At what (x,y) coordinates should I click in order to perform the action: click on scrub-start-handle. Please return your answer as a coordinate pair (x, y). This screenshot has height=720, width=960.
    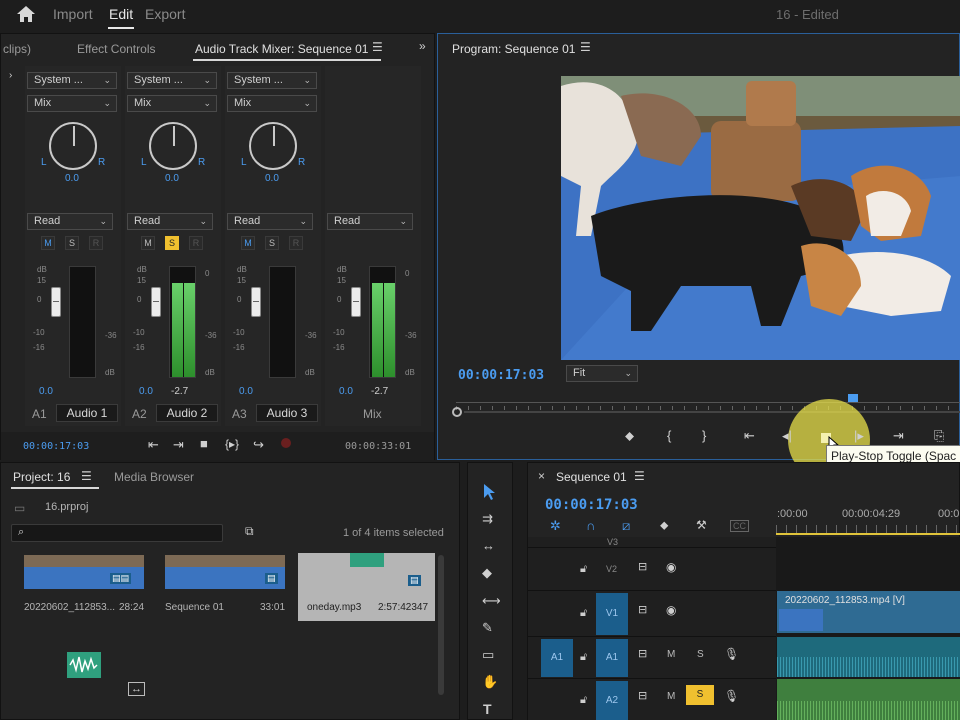
    Looking at the image, I should click on (457, 412).